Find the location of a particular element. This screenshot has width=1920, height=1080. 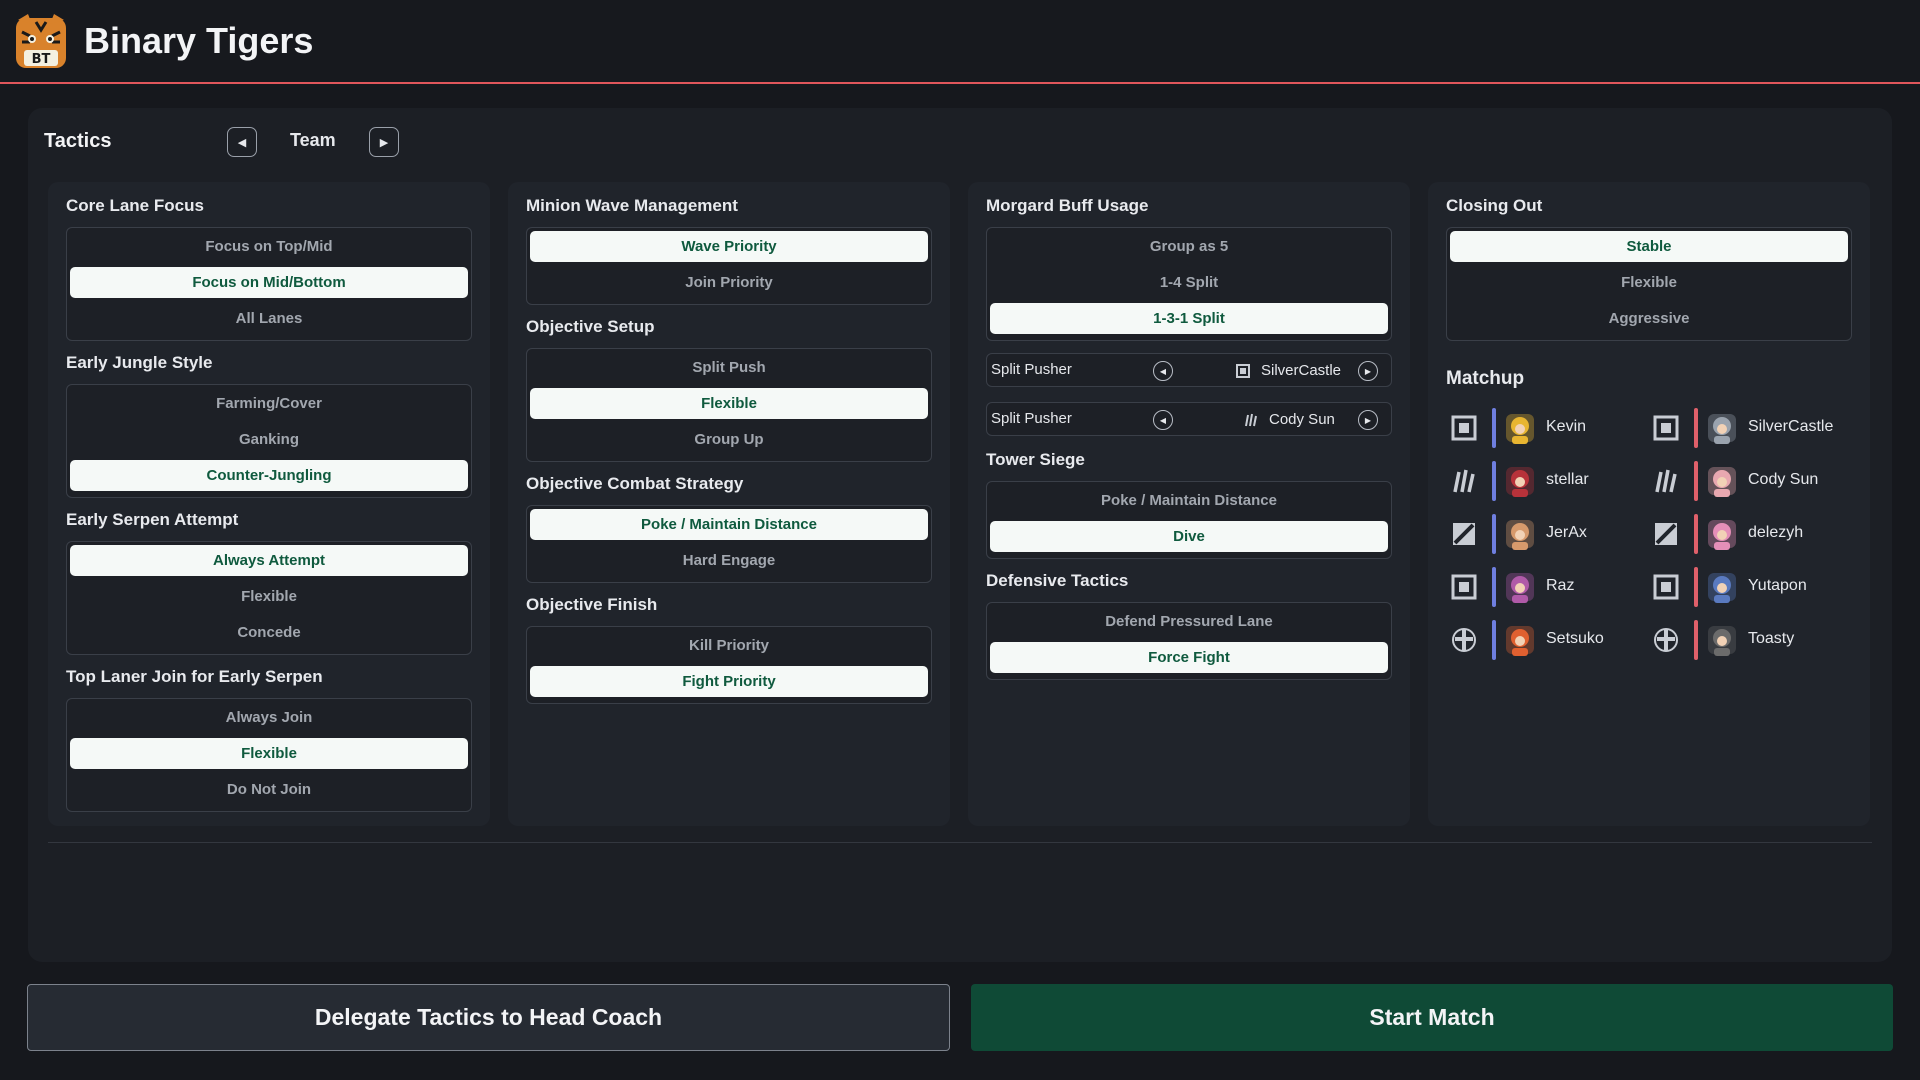

delegate-tactics-button: Delegate Tactics to Head Coach is located at coordinates (488, 1017).